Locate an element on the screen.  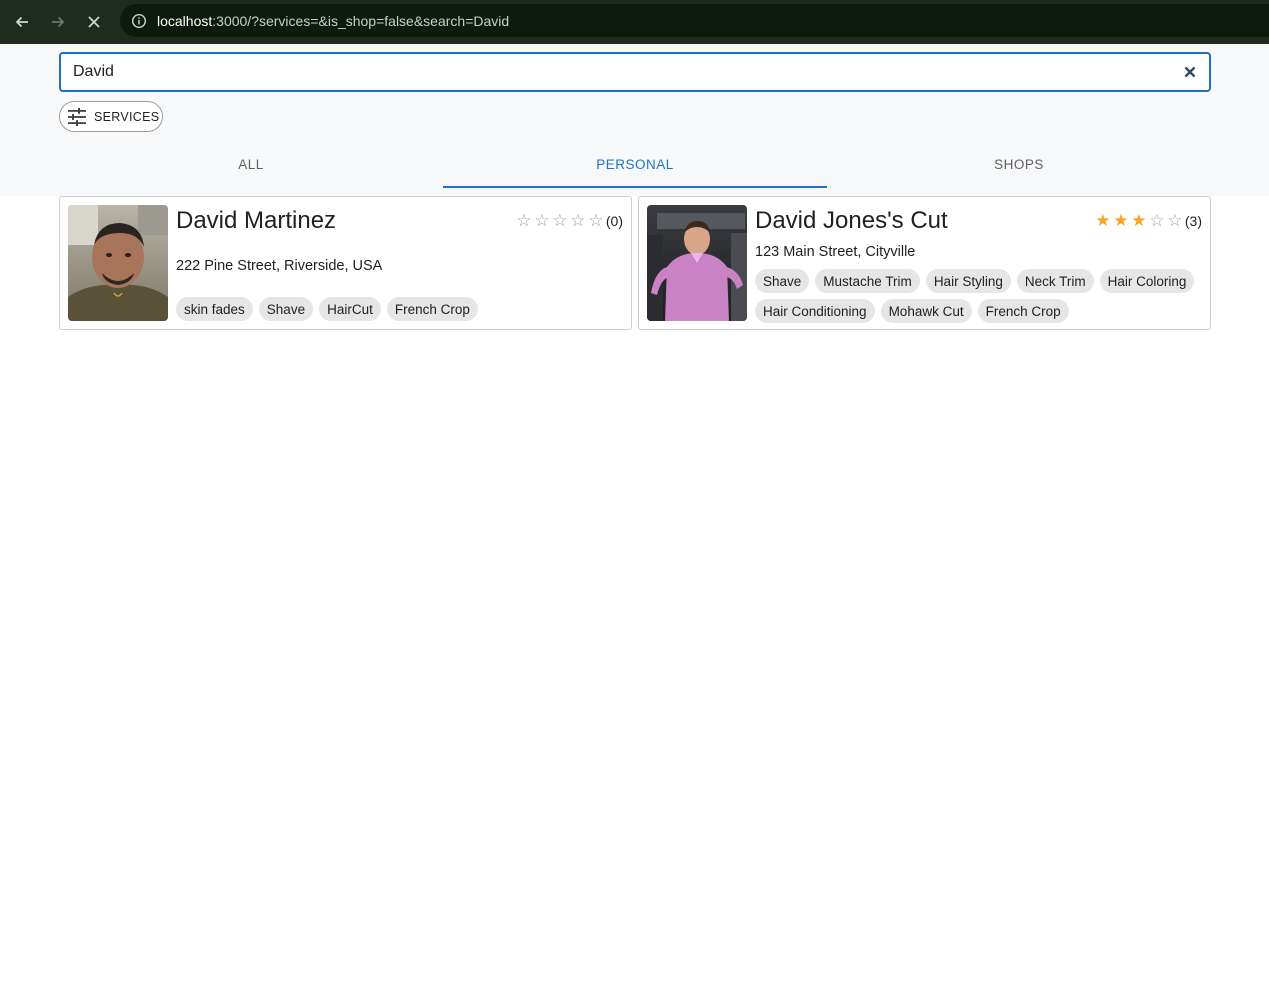
tune-icon is located at coordinates (77, 116).